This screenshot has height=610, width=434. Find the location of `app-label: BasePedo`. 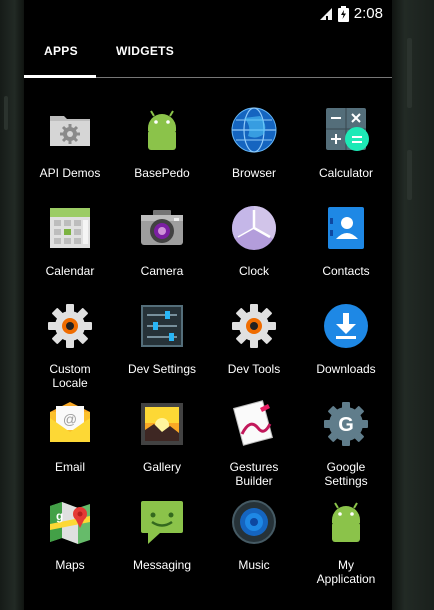

app-label: BasePedo is located at coordinates (162, 173).